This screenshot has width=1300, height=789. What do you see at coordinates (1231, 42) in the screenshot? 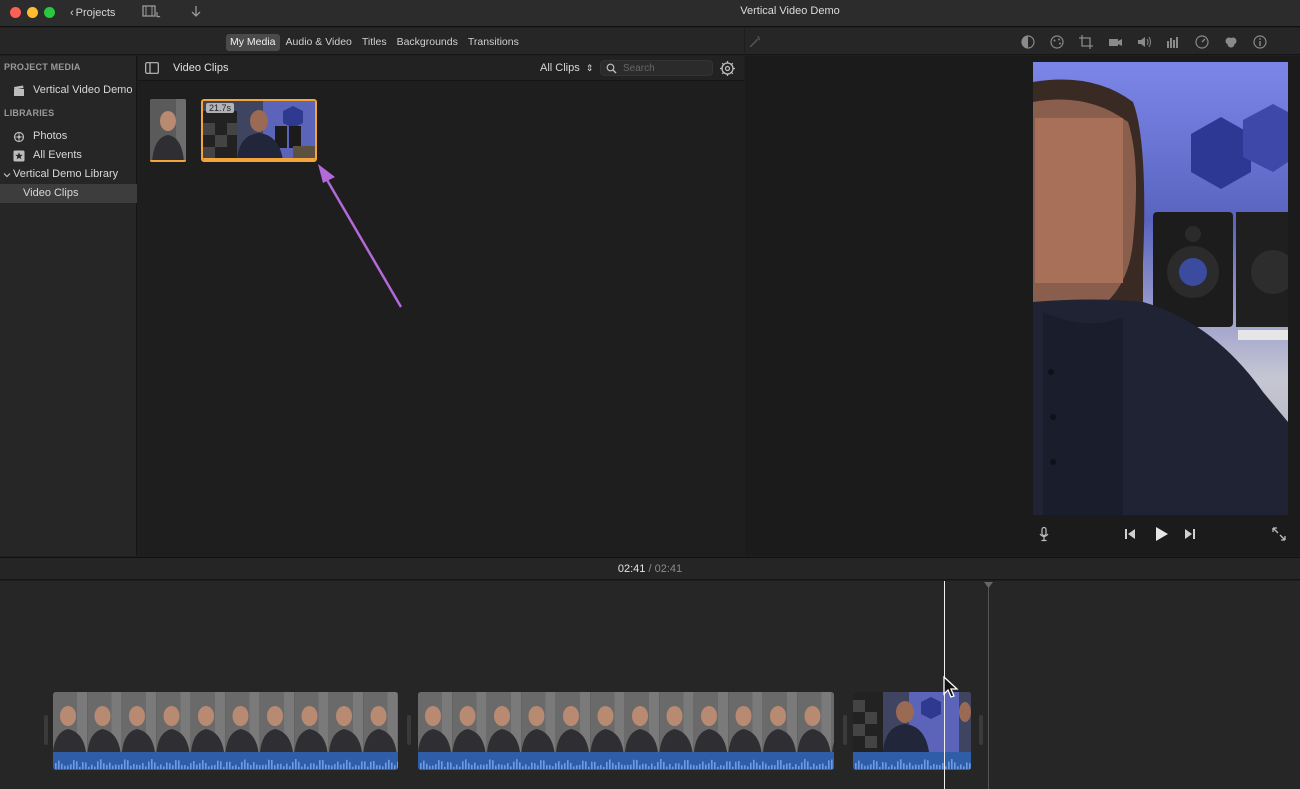
I see `noise-reduction-icon` at bounding box center [1231, 42].